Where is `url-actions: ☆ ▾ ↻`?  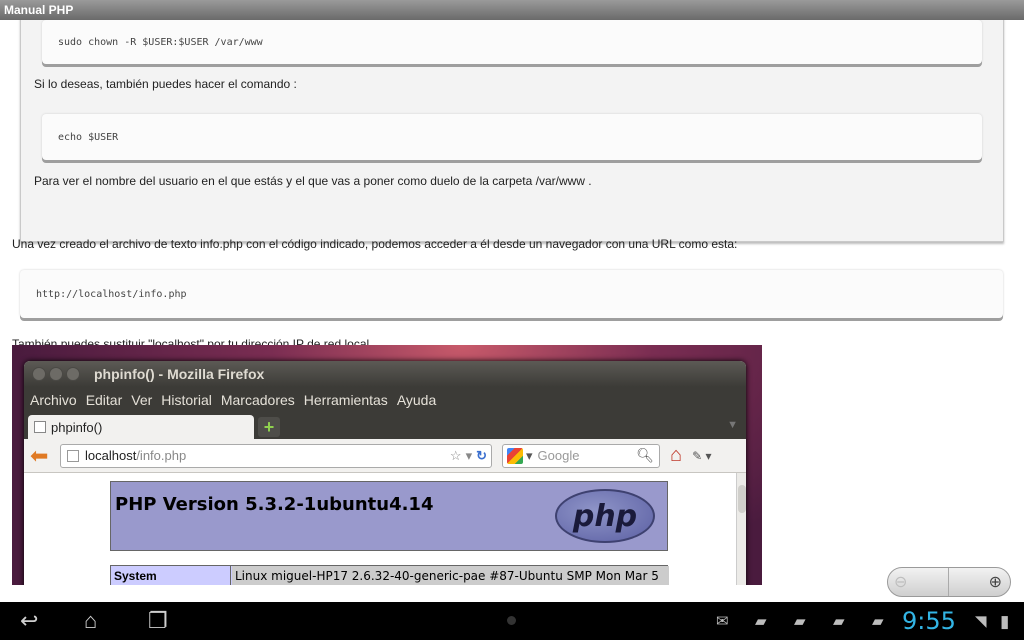
url-actions: ☆ ▾ ↻ is located at coordinates (468, 456).